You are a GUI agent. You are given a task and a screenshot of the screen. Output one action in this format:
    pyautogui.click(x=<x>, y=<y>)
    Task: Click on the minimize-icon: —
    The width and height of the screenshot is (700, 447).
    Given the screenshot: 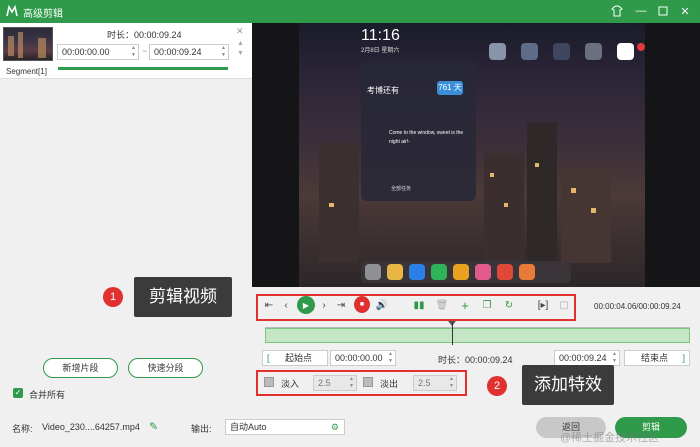 What is the action you would take?
    pyautogui.click(x=641, y=11)
    